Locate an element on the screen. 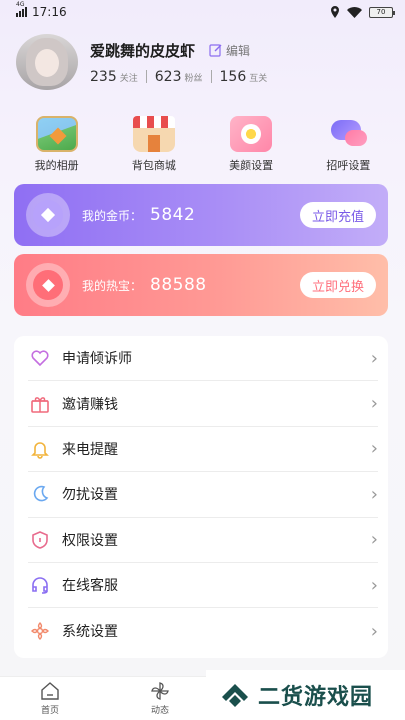 The height and width of the screenshot is (720, 405). status-left: 4G 17:16 is located at coordinates (41, 10).